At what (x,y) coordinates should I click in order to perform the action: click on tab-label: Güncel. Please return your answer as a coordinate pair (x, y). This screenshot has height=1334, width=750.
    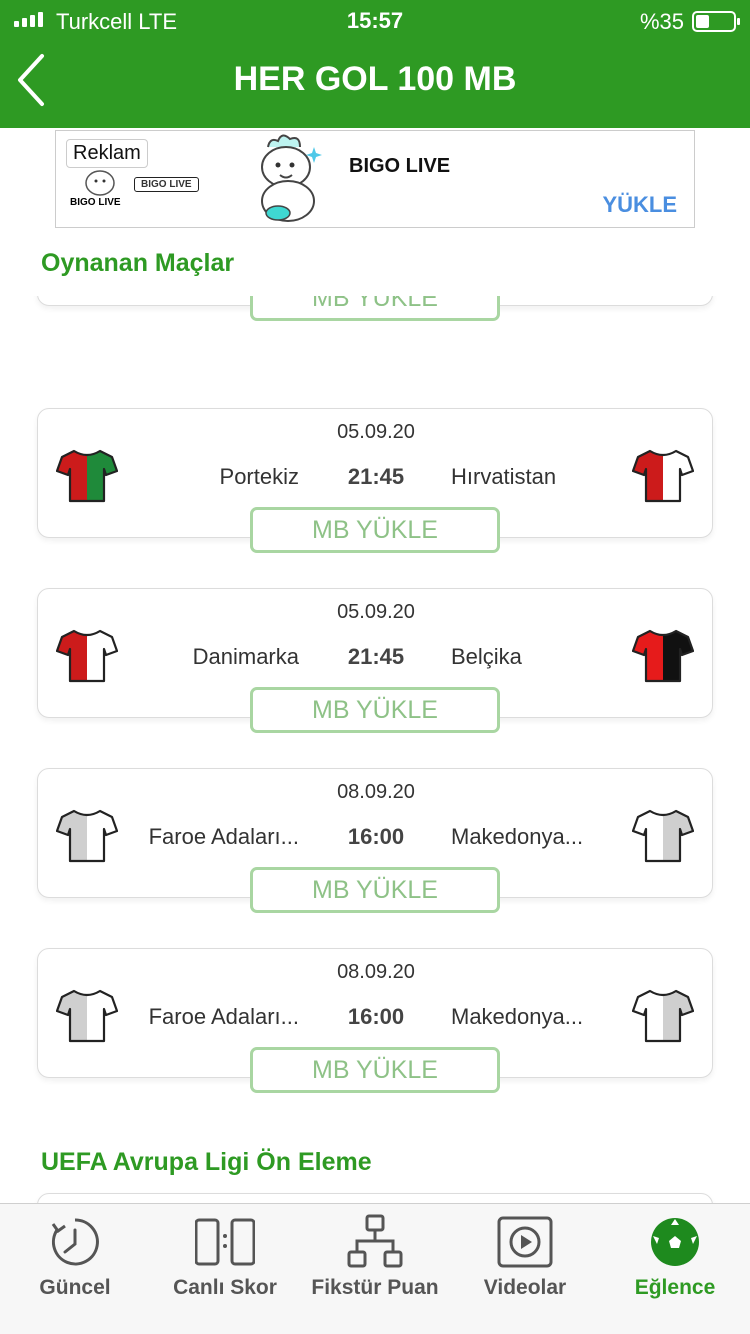
    Looking at the image, I should click on (75, 1287).